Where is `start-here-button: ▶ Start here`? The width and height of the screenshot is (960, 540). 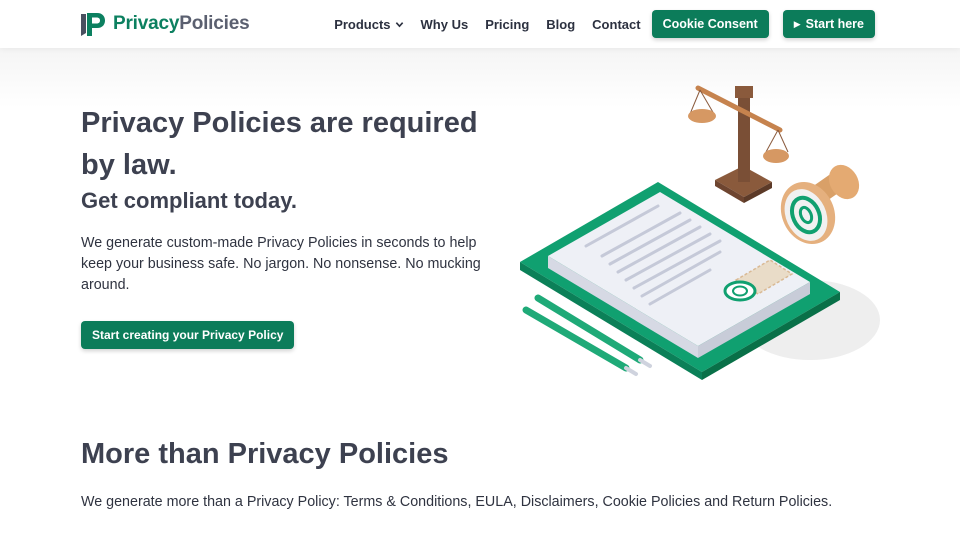 start-here-button: ▶ Start here is located at coordinates (828, 24).